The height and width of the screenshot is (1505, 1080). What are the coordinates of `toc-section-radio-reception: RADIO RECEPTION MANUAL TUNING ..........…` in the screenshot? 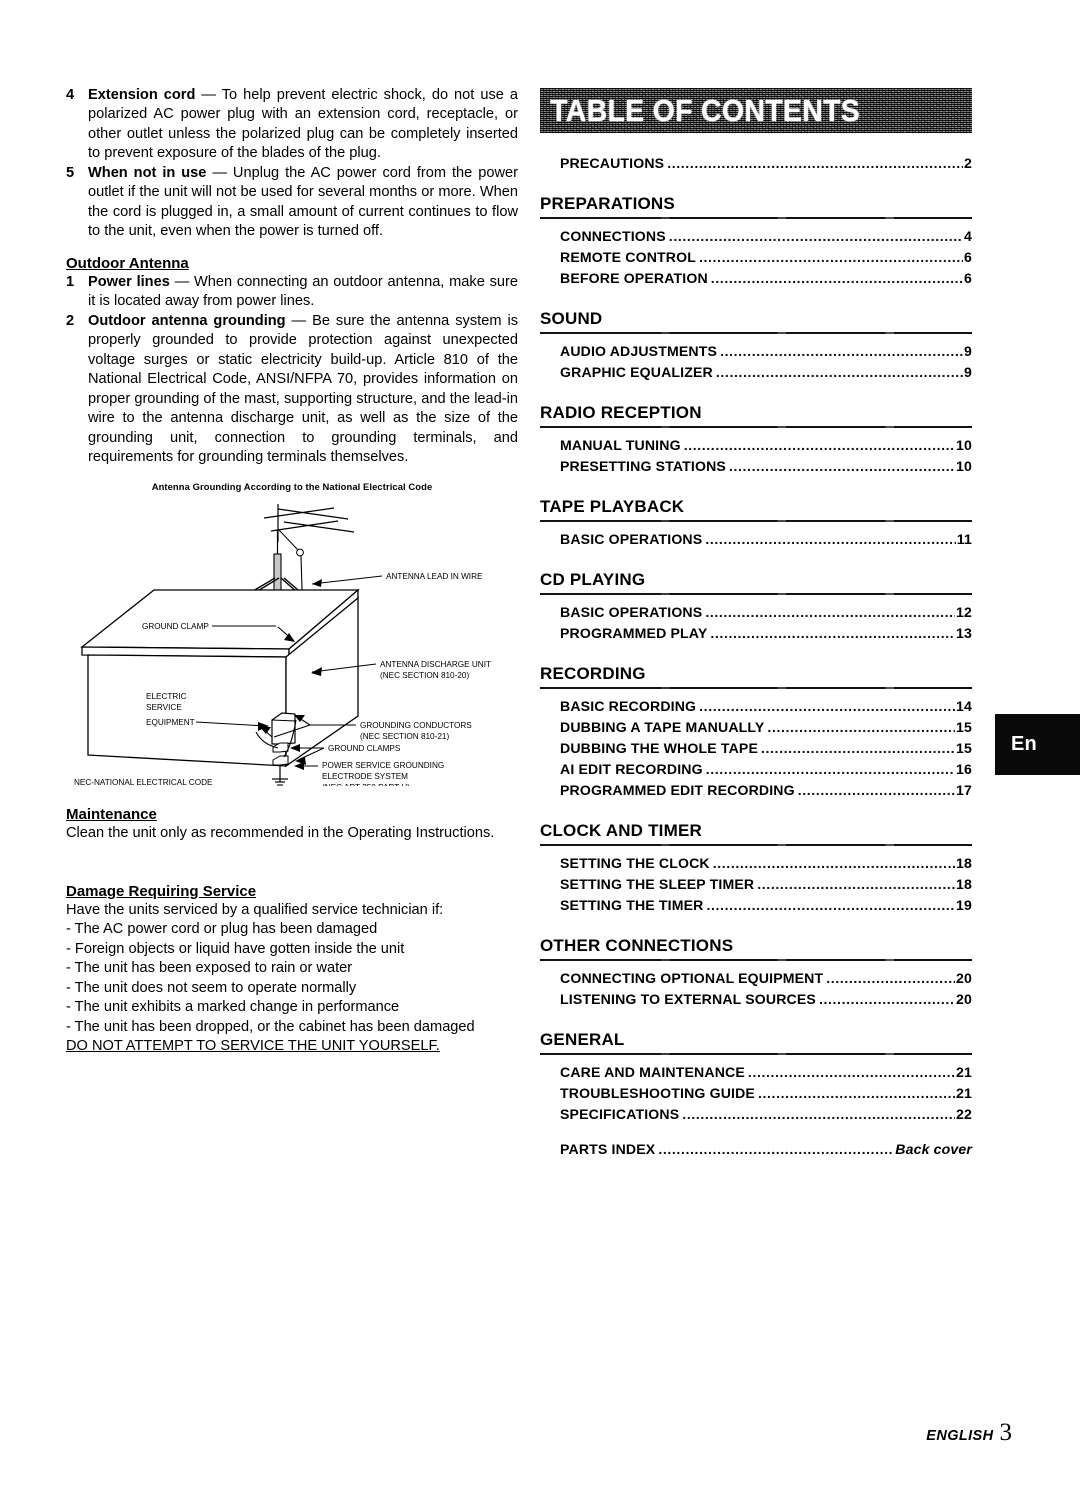 It's located at (759, 440).